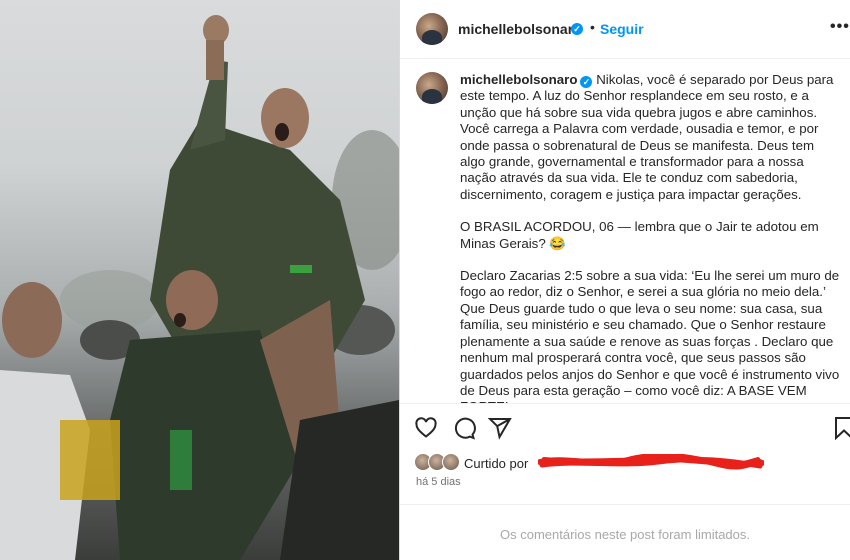  I want to click on liker-avatar, so click(451, 462).